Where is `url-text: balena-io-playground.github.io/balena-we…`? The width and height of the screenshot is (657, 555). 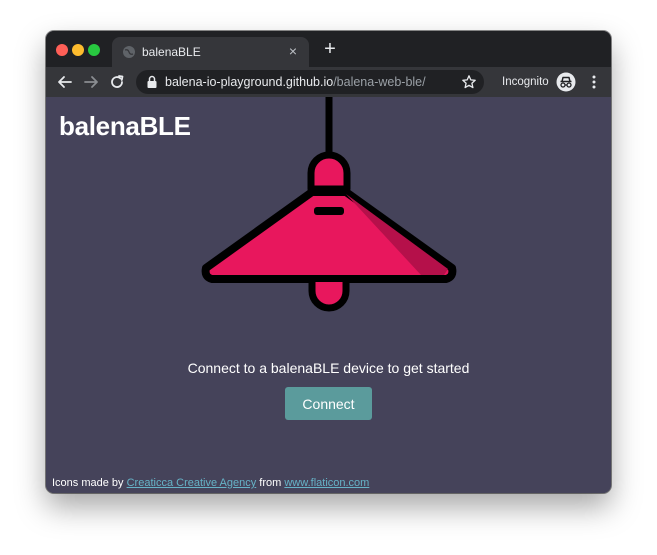
url-text: balena-io-playground.github.io/balena-we… is located at coordinates (295, 82).